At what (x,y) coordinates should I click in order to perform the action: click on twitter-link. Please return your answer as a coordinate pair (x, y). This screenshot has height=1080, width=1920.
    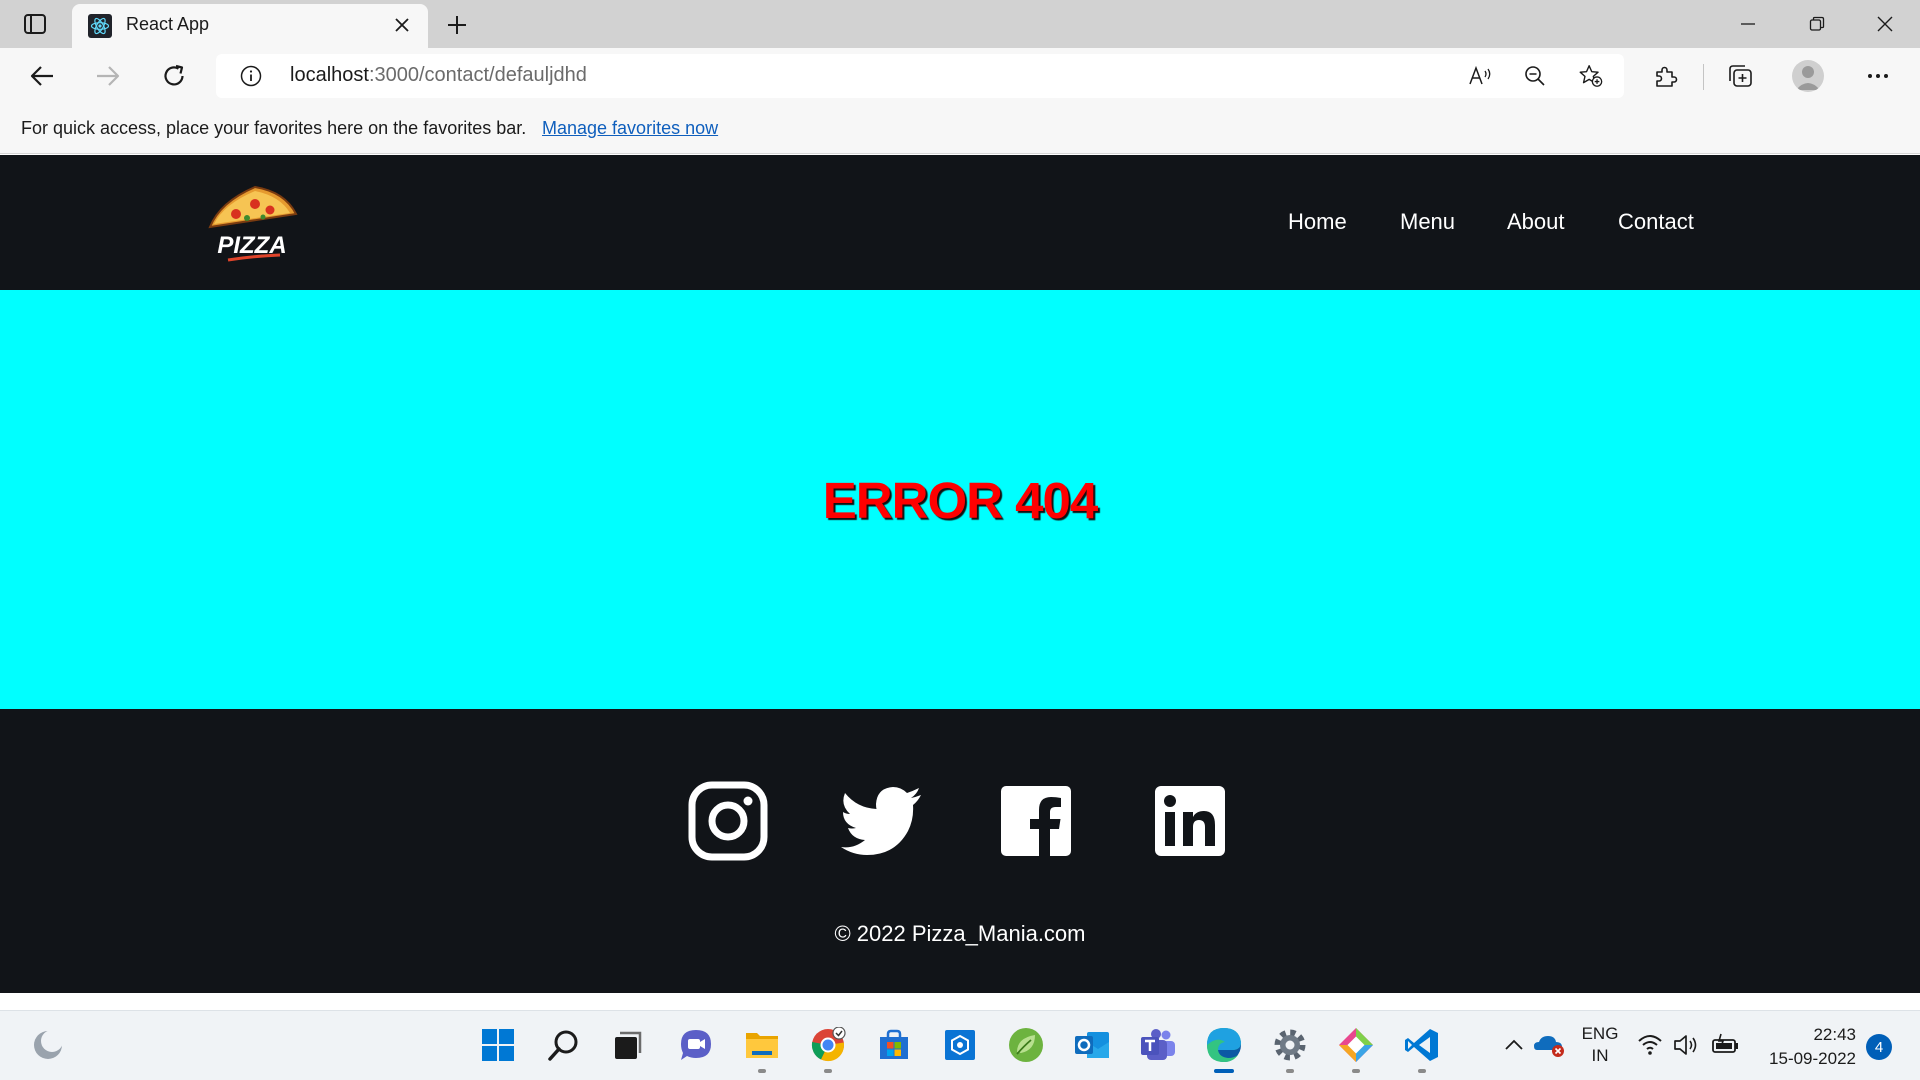
    Looking at the image, I should click on (882, 821).